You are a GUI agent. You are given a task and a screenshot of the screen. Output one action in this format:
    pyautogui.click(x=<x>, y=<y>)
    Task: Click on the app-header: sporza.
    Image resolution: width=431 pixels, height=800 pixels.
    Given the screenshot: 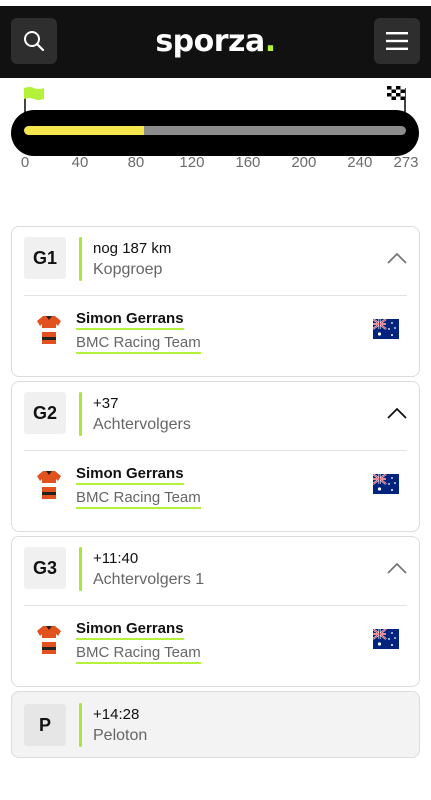 What is the action you would take?
    pyautogui.click(x=215, y=42)
    